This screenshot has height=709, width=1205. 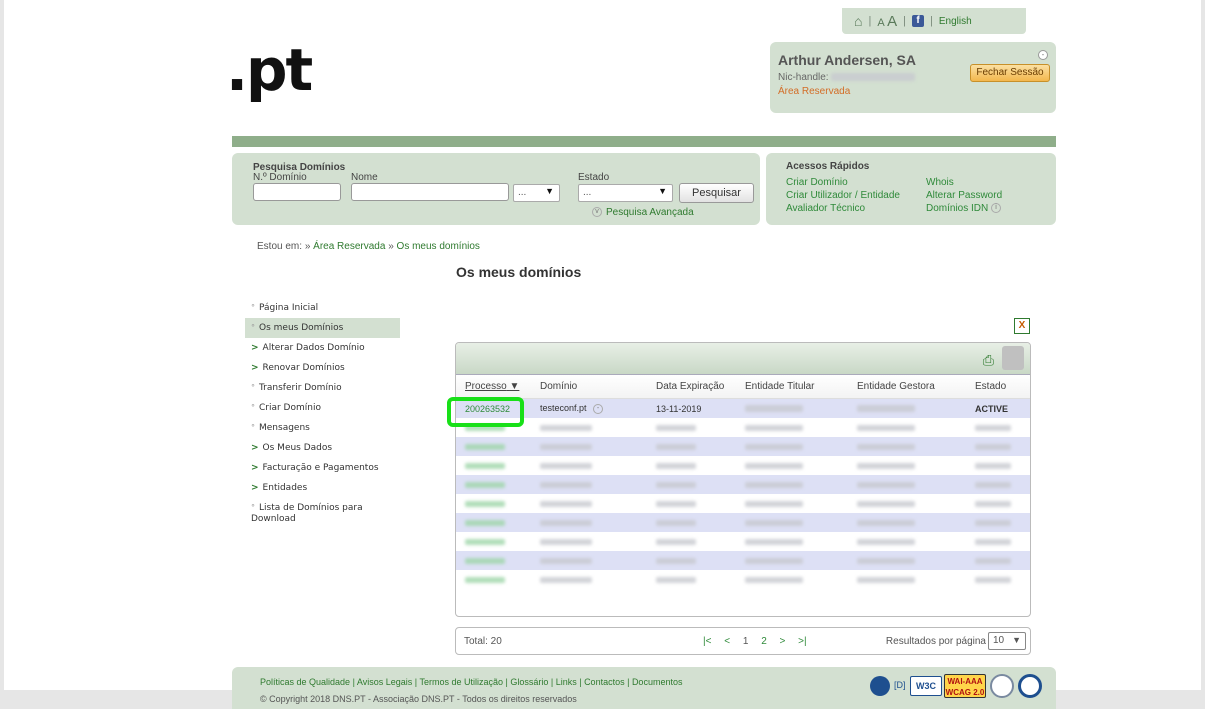 What do you see at coordinates (707, 641) in the screenshot?
I see `first-page-button: |<` at bounding box center [707, 641].